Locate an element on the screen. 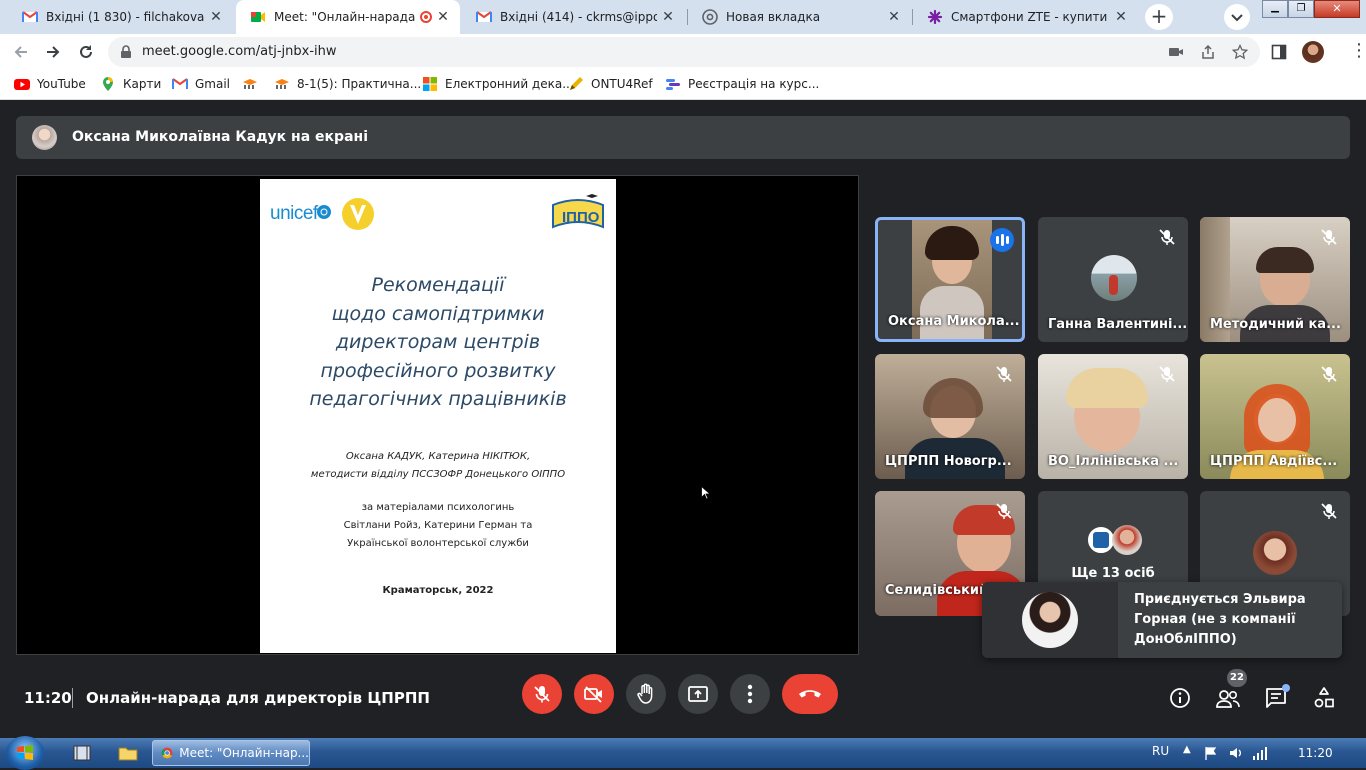 This screenshot has height=770, width=1366. camera-toggle-button is located at coordinates (594, 694).